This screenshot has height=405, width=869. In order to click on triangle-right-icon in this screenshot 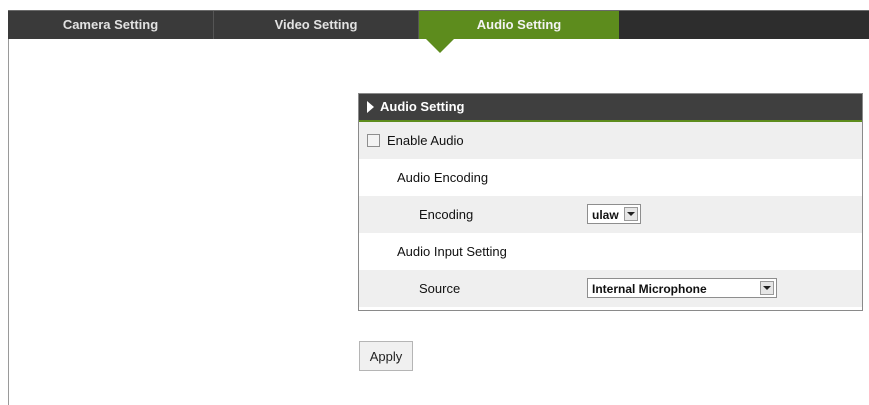, I will do `click(370, 106)`.